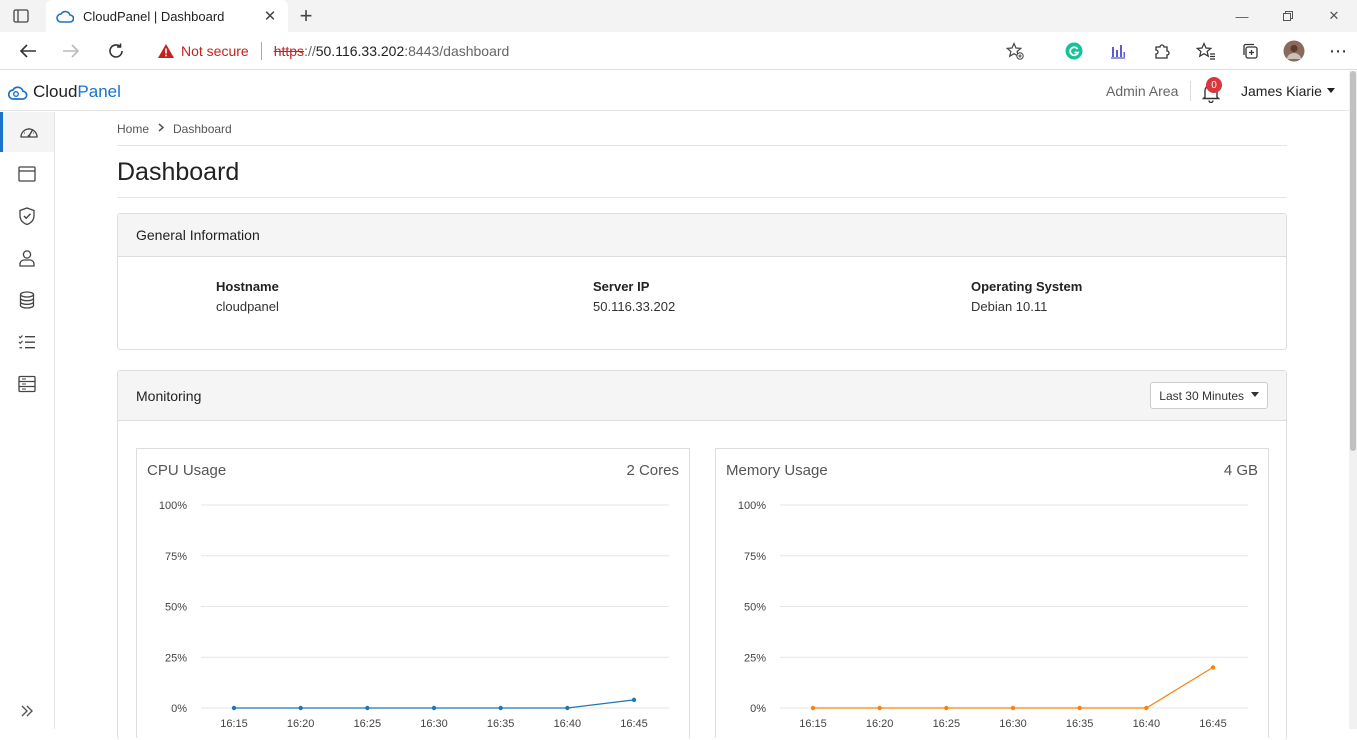 Image resolution: width=1357 pixels, height=740 pixels. What do you see at coordinates (18, 93) in the screenshot?
I see `cloud-logo-icon` at bounding box center [18, 93].